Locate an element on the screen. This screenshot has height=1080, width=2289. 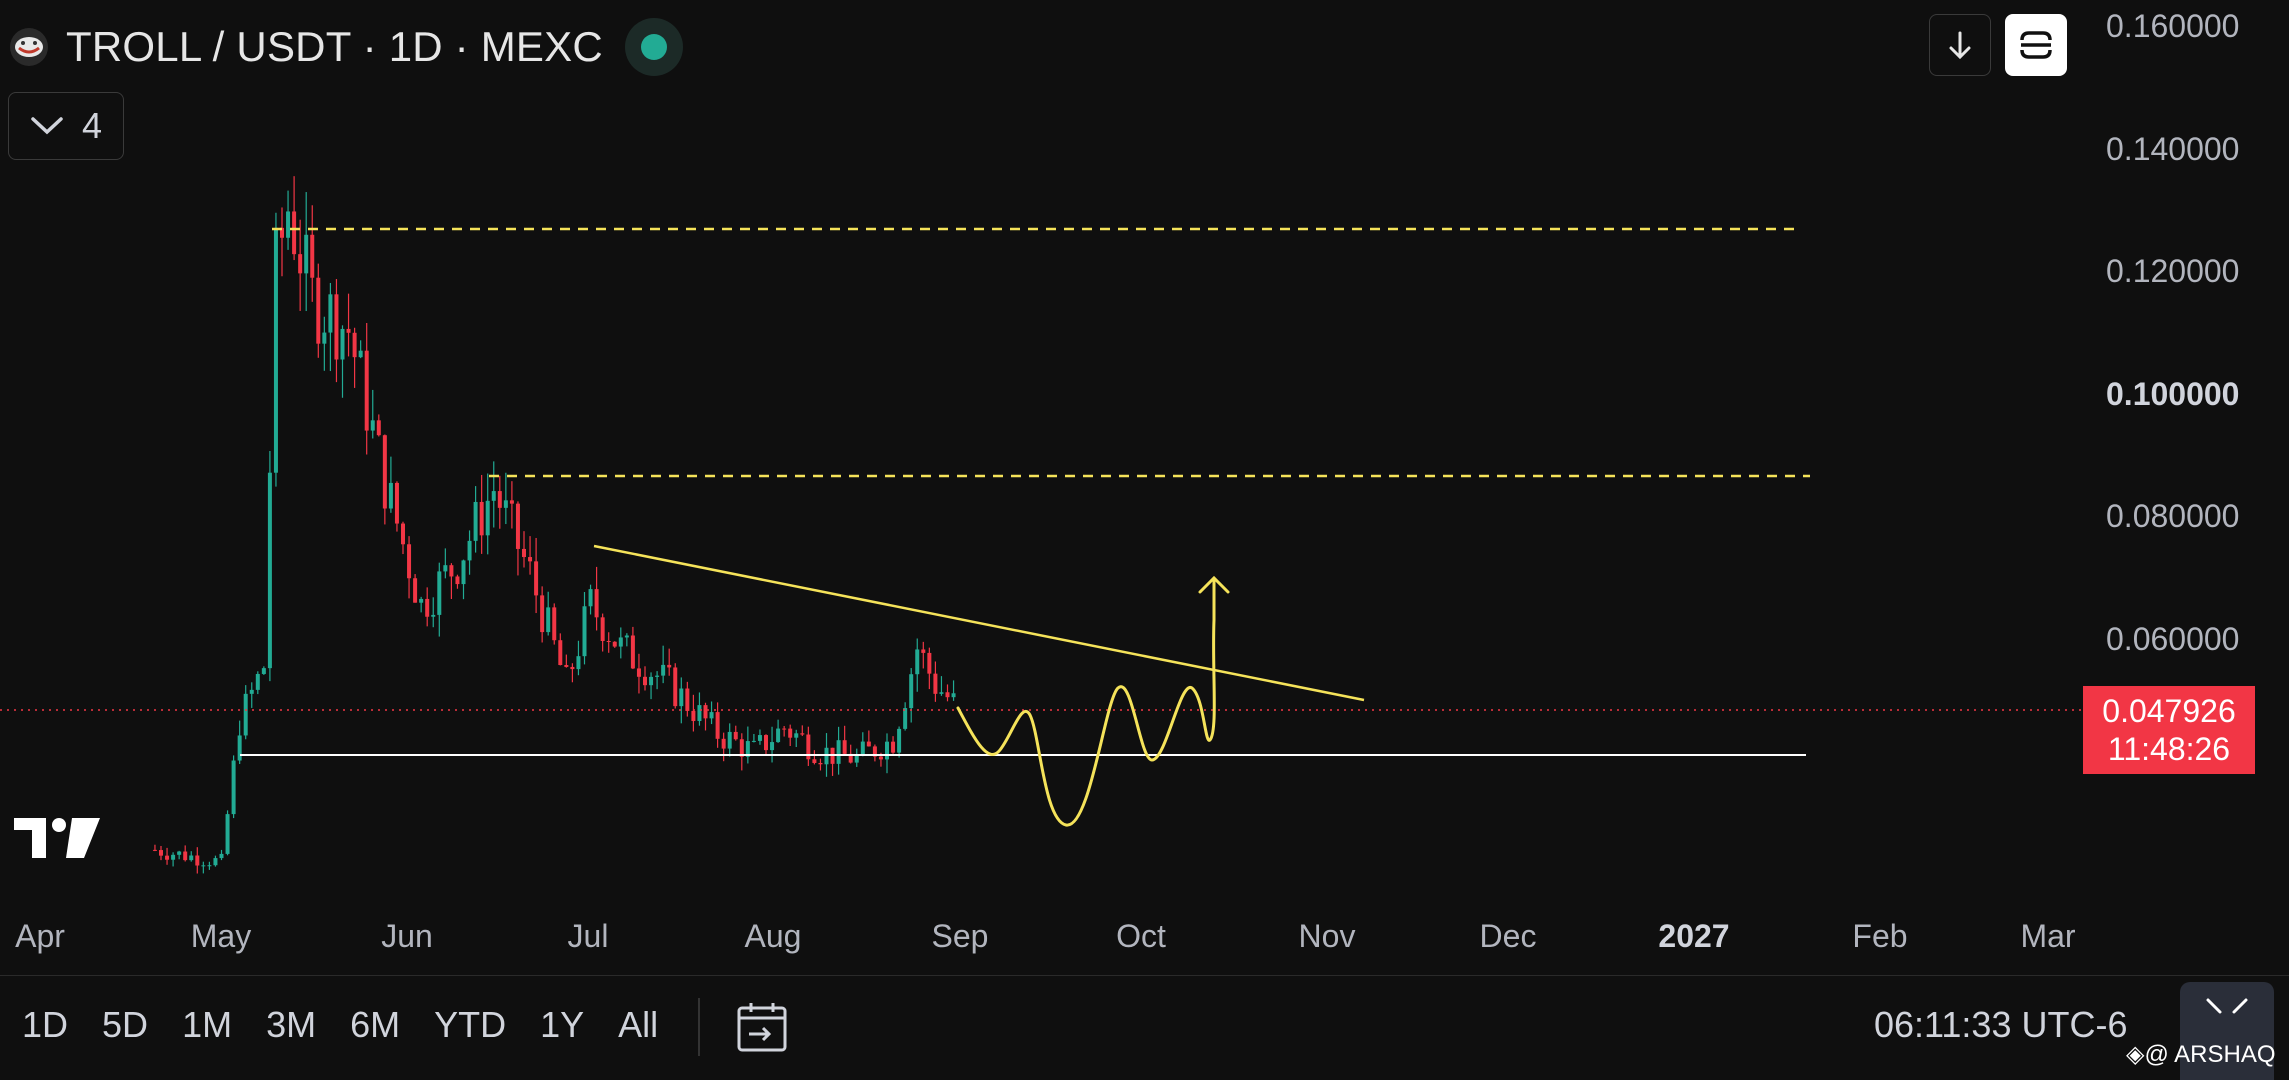
time-axis-label: Nov is located at coordinates (1327, 936).